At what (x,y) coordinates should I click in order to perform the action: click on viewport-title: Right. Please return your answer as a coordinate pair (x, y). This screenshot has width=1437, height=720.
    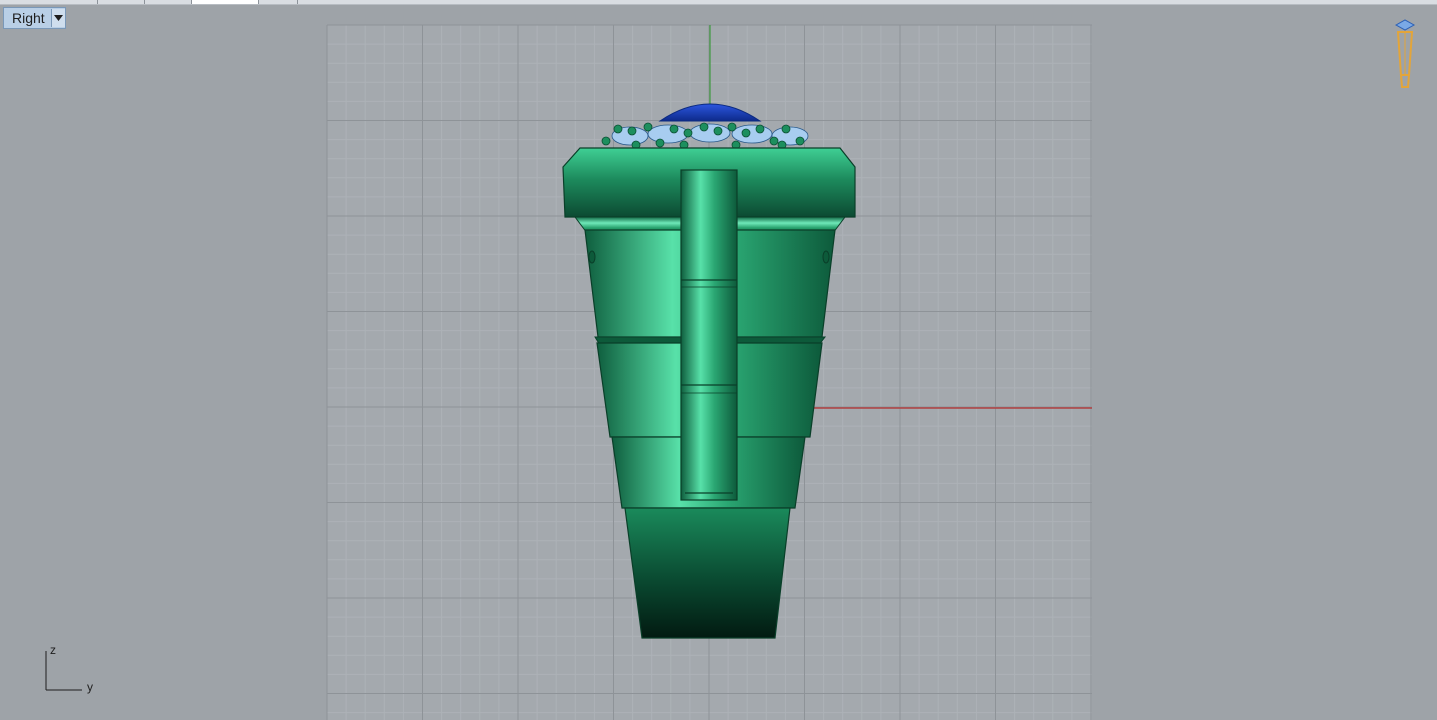
    Looking at the image, I should click on (34, 18).